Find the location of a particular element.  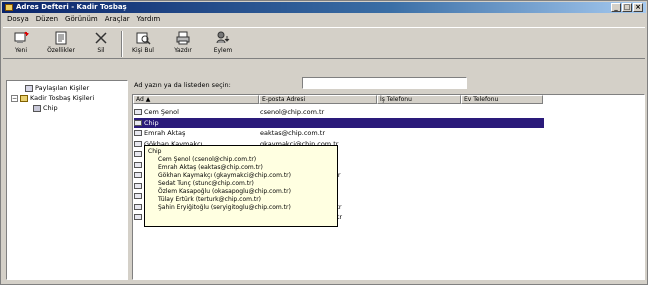

find-people-button: Kişi Bul is located at coordinates (143, 44).